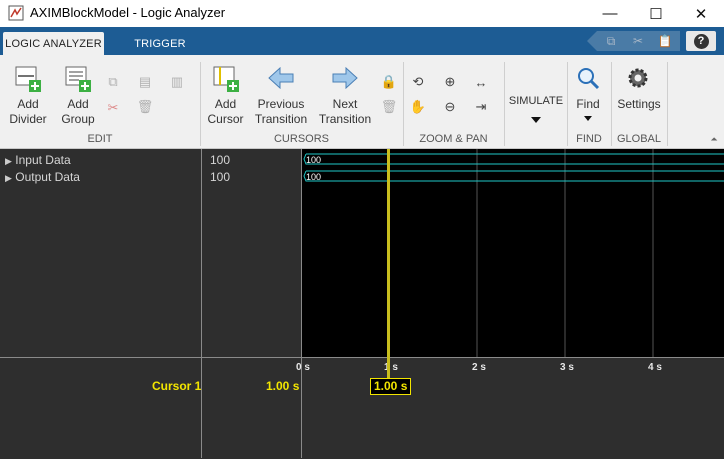  I want to click on app-icon, so click(16, 13).